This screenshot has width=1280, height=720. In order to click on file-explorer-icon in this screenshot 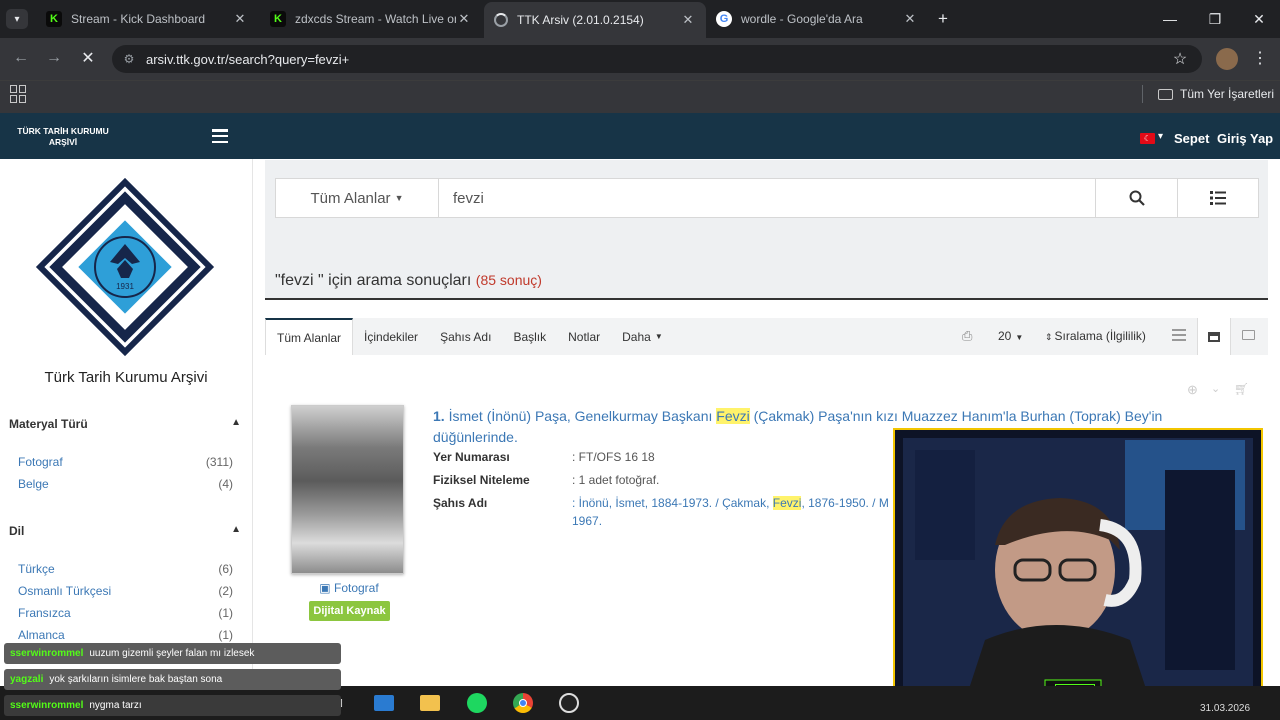, I will do `click(430, 703)`.